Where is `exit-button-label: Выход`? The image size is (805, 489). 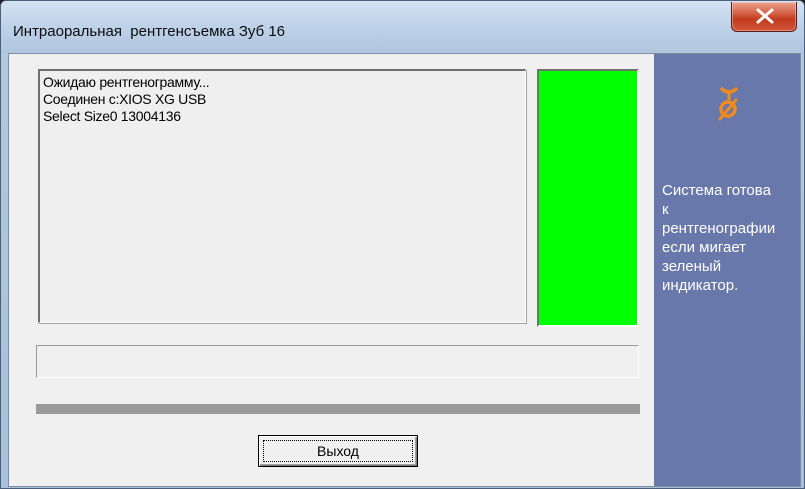 exit-button-label: Выход is located at coordinates (338, 451).